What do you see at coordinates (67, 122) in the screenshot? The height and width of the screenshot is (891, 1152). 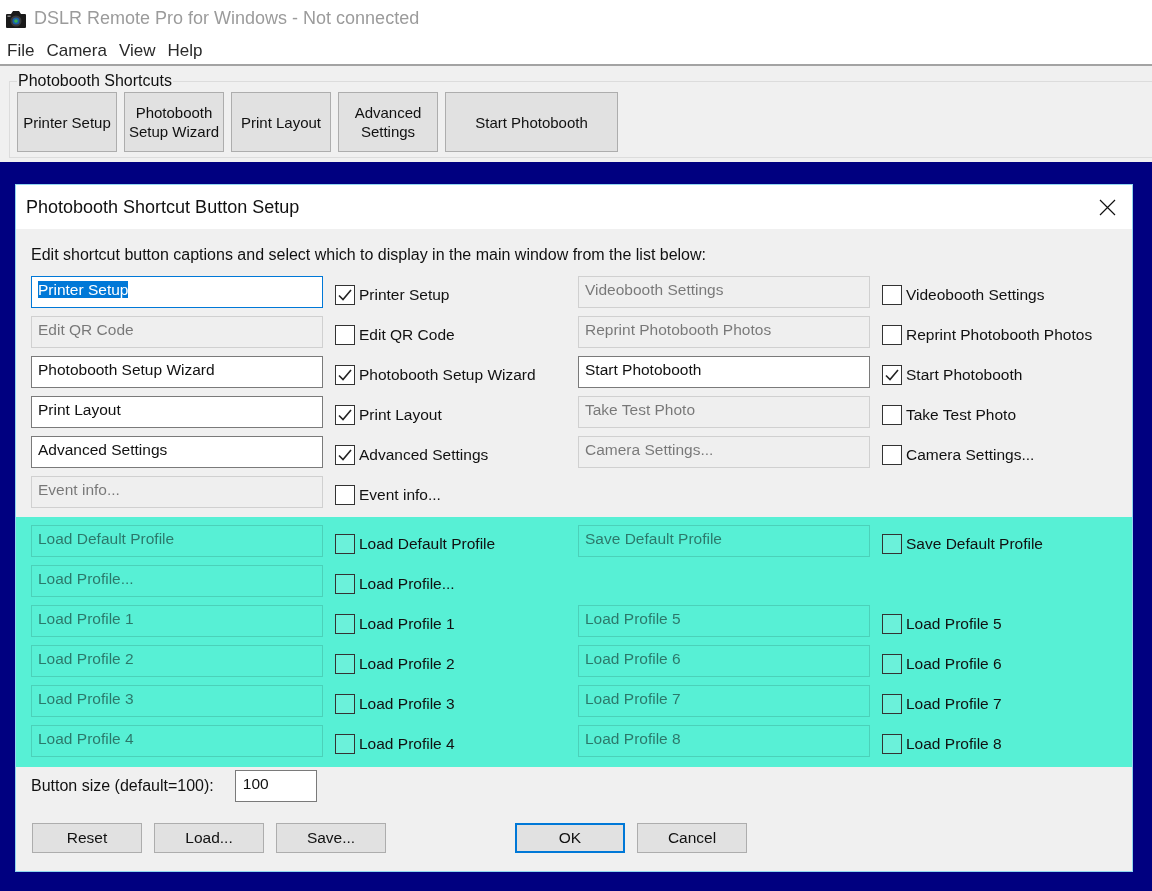 I see `shortcut-button: Printer Setup` at bounding box center [67, 122].